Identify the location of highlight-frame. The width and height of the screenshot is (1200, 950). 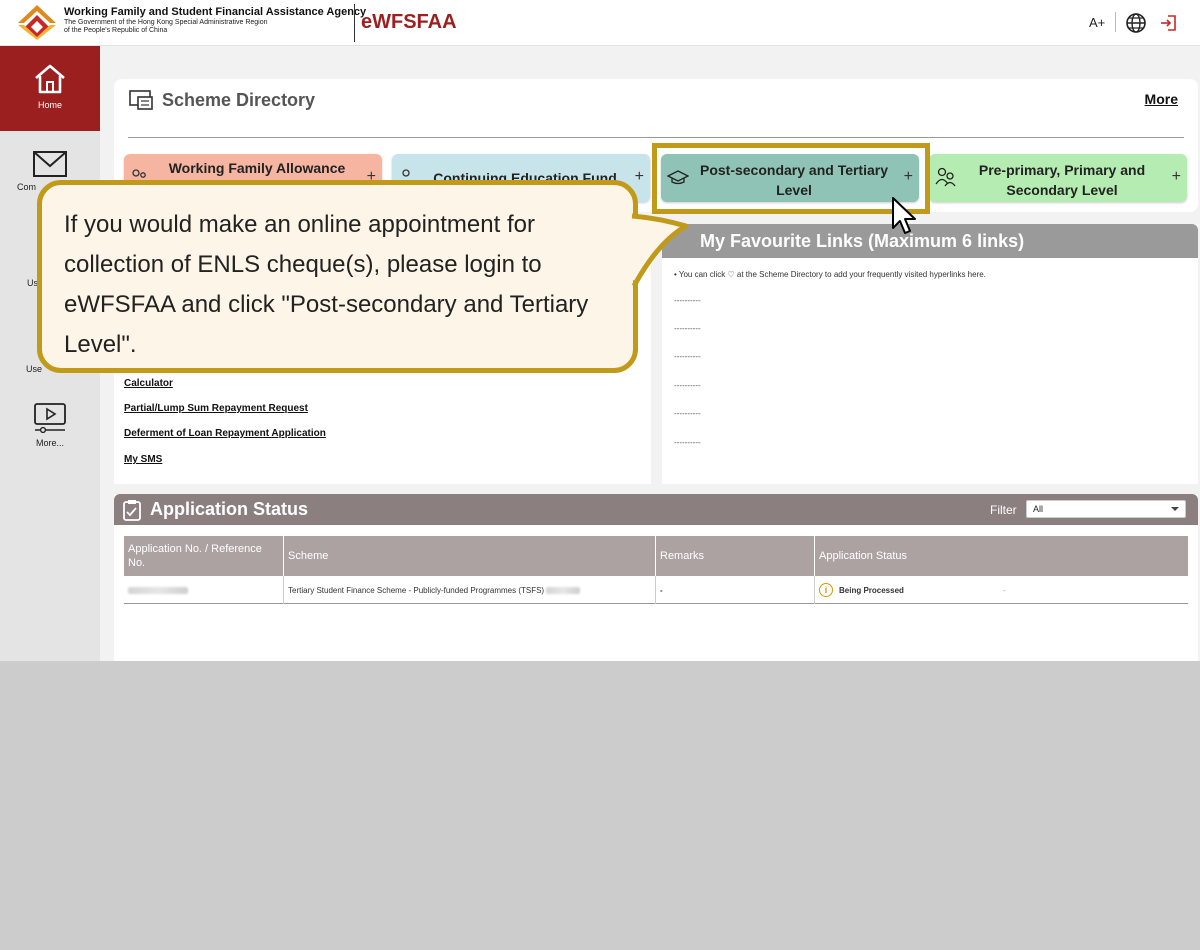
(791, 178).